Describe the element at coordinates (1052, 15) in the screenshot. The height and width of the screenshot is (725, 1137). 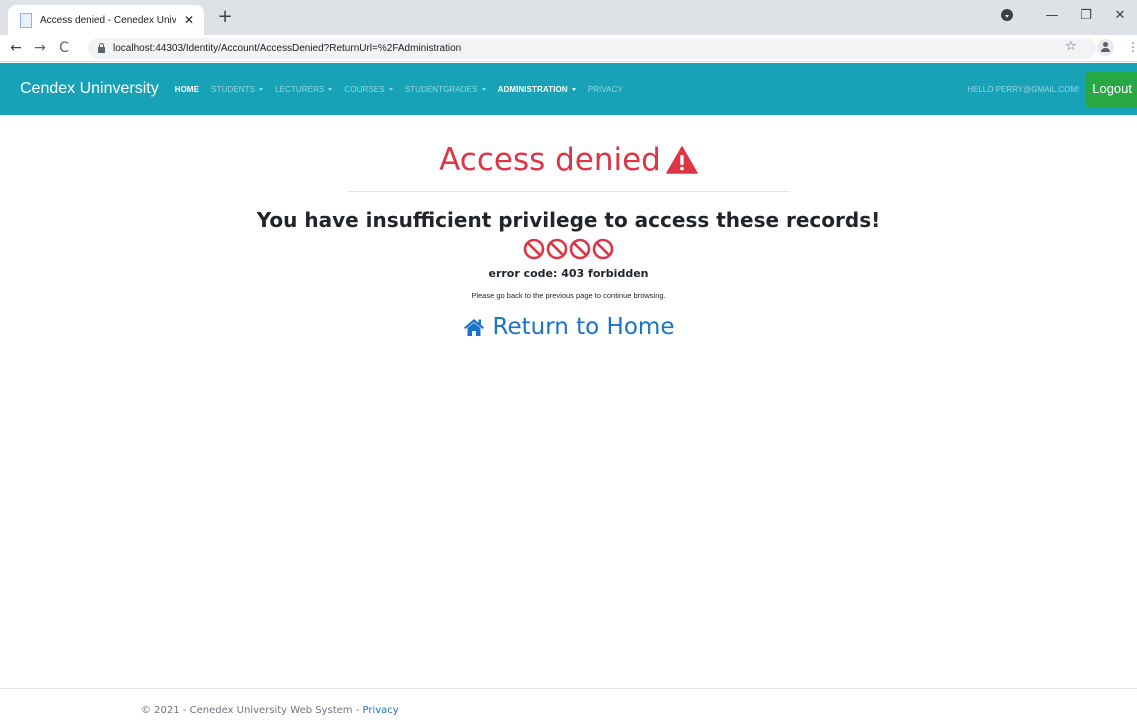
I see `minimize-button: —` at that location.